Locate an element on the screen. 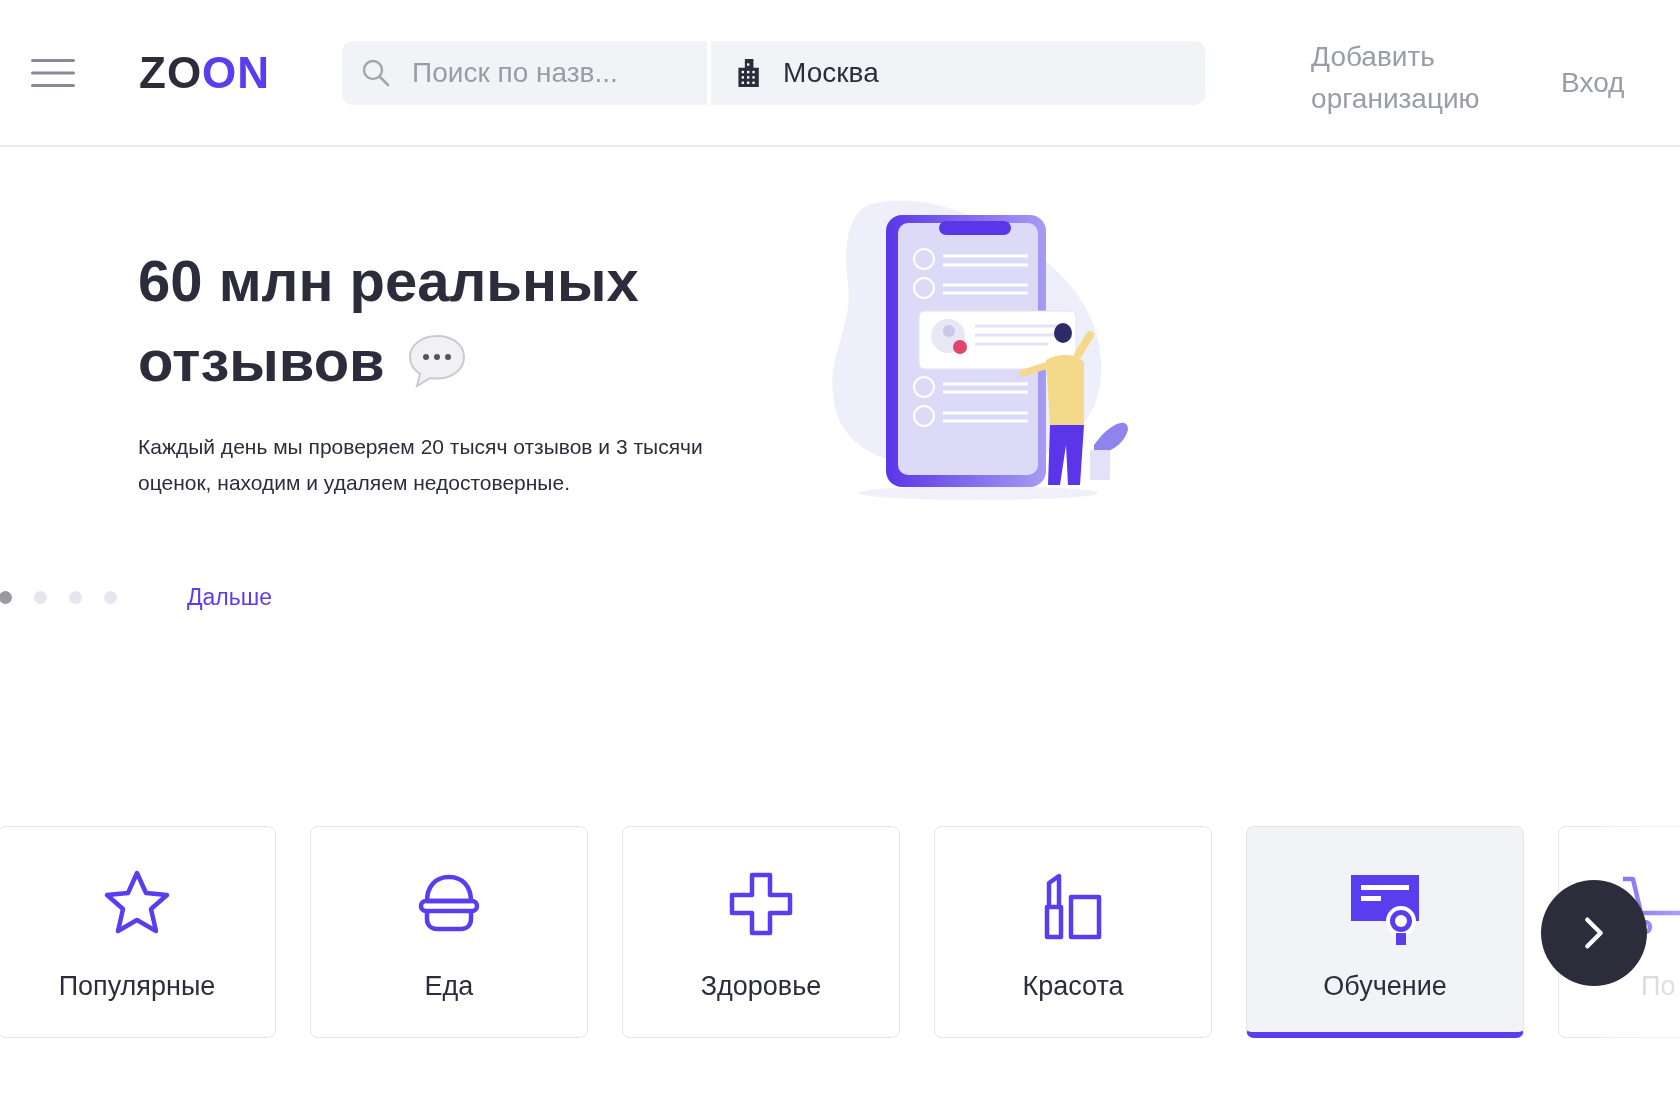 The image size is (1680, 1104). category-card: Красота is located at coordinates (1073, 932).